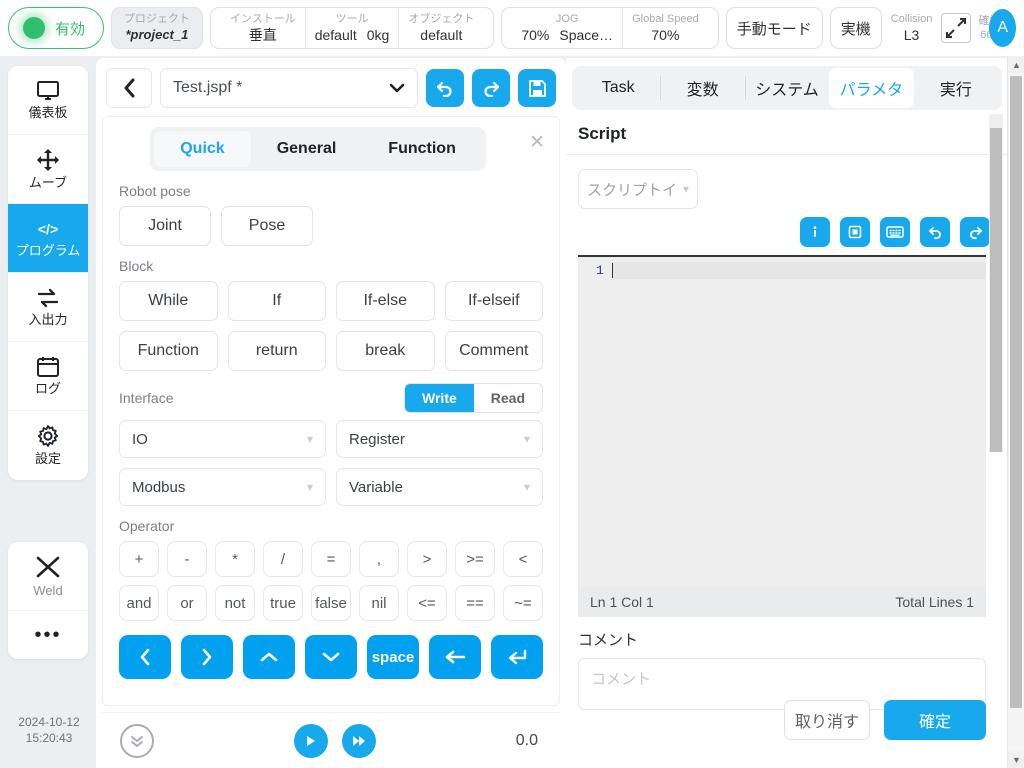 Image resolution: width=1024 pixels, height=768 pixels. What do you see at coordinates (379, 603) in the screenshot?
I see `operator-nil: nil` at bounding box center [379, 603].